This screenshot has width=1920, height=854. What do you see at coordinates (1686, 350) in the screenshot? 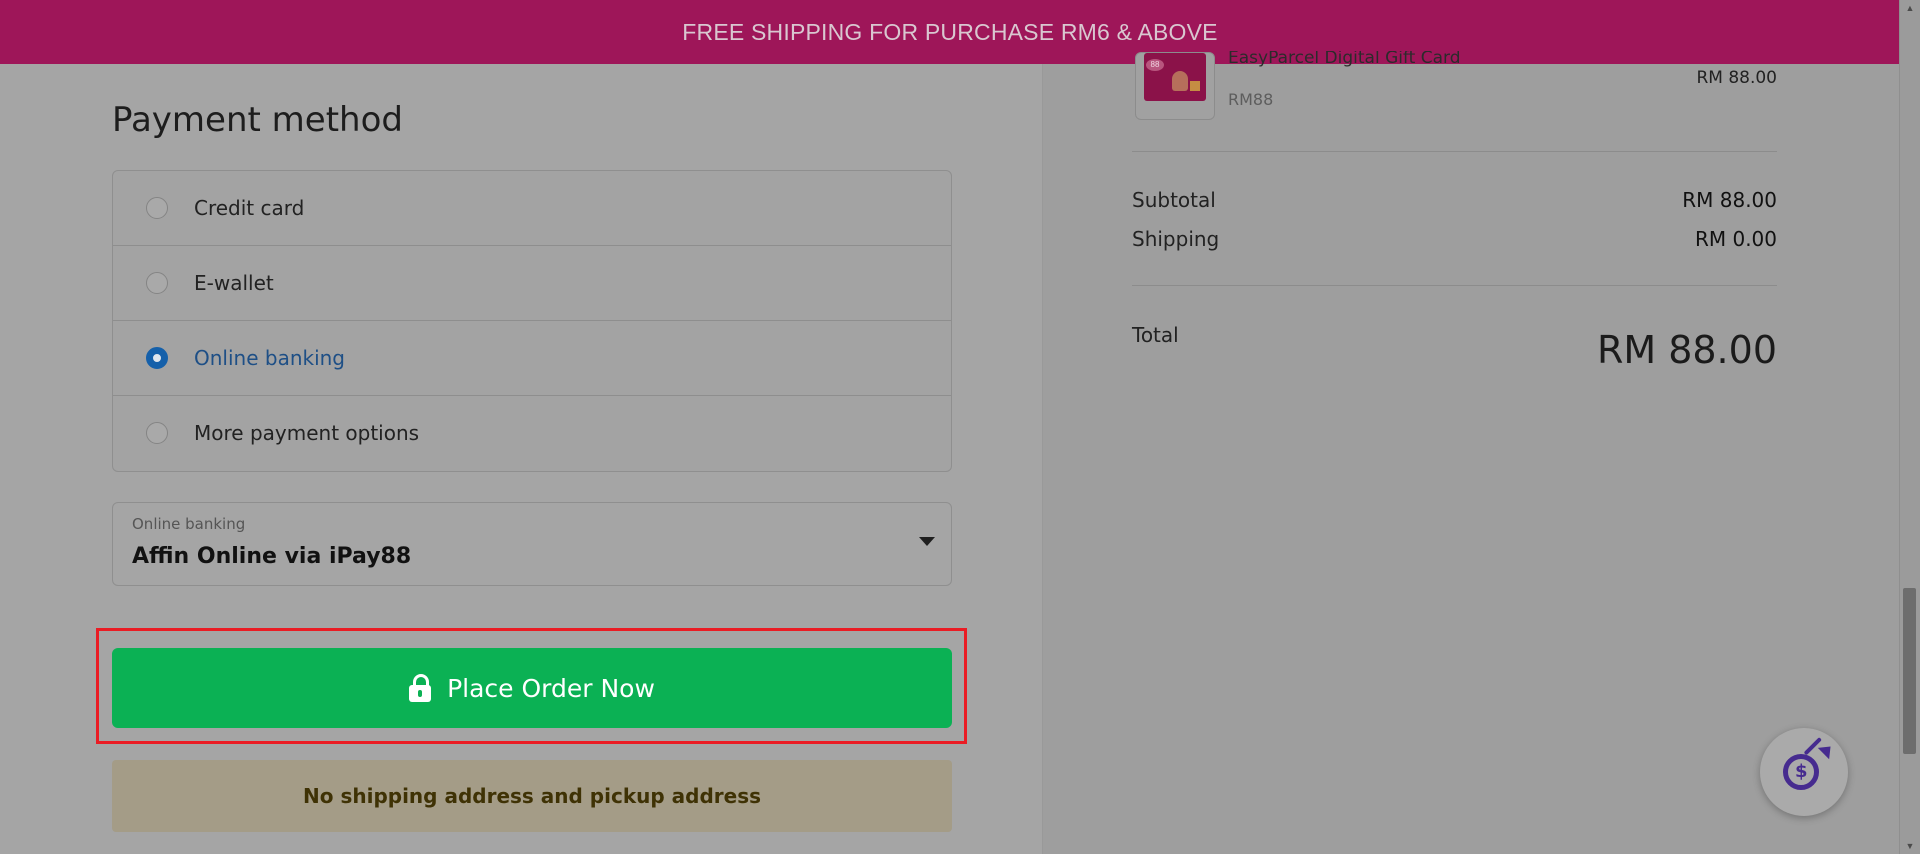
I see `total-value: RM 88.00` at bounding box center [1686, 350].